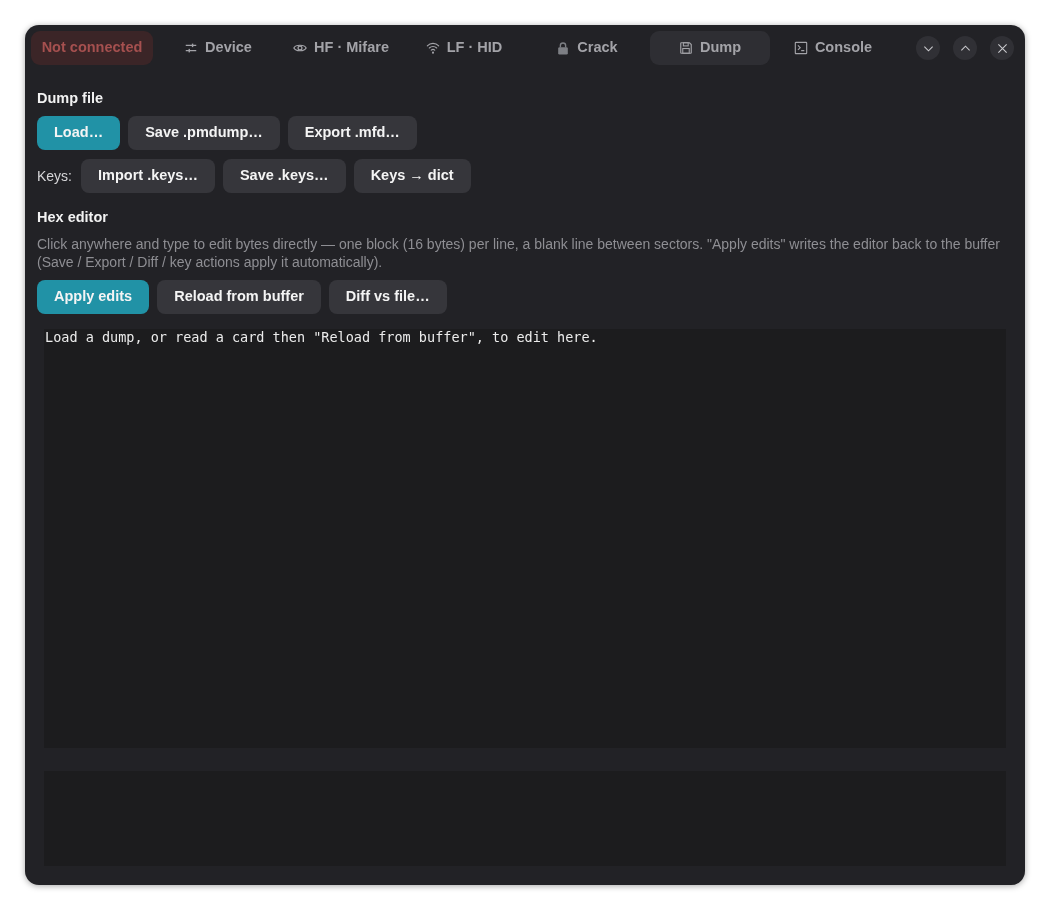 This screenshot has width=1050, height=911. I want to click on maximize-button, so click(965, 48).